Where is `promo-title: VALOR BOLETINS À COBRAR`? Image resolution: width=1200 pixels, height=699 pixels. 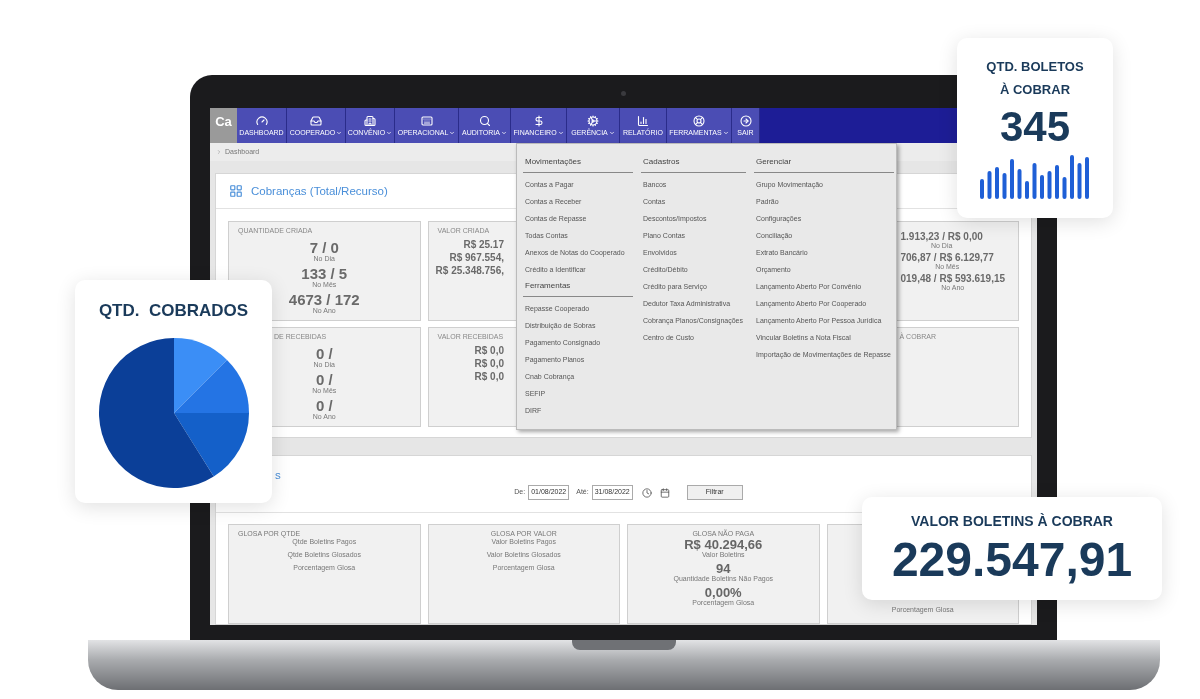 promo-title: VALOR BOLETINS À COBRAR is located at coordinates (1012, 521).